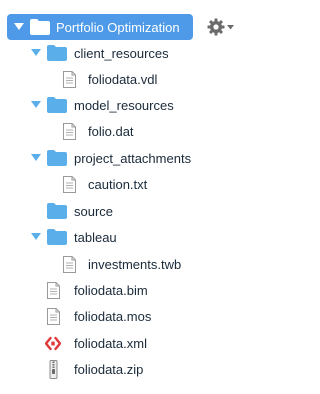  I want to click on xml-file-icon, so click(53, 343).